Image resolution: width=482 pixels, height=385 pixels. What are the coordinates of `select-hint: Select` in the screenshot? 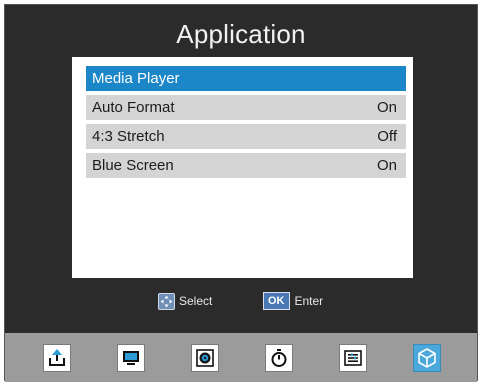 It's located at (185, 301).